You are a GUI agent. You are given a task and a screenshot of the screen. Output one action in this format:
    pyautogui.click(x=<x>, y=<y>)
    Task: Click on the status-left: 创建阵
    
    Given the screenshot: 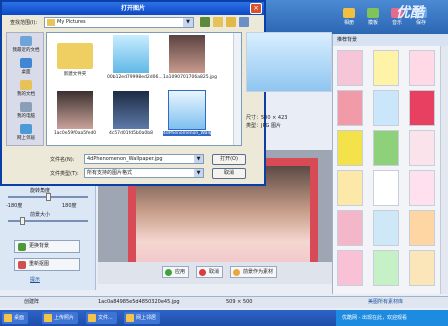 What is the action you would take?
    pyautogui.click(x=32, y=302)
    